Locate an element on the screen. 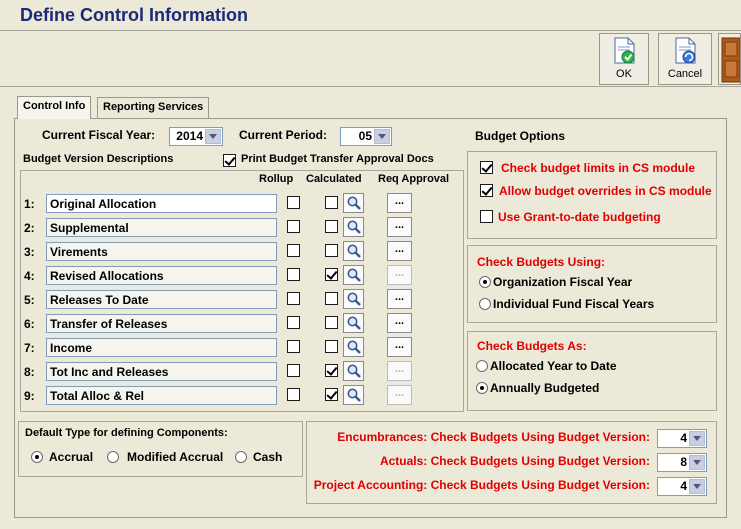  project-accounting-version-select: 4 is located at coordinates (682, 486).